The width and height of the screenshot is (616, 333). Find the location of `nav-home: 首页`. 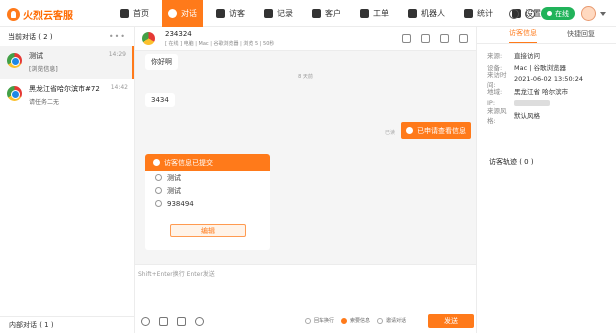

nav-home: 首页 is located at coordinates (134, 13).